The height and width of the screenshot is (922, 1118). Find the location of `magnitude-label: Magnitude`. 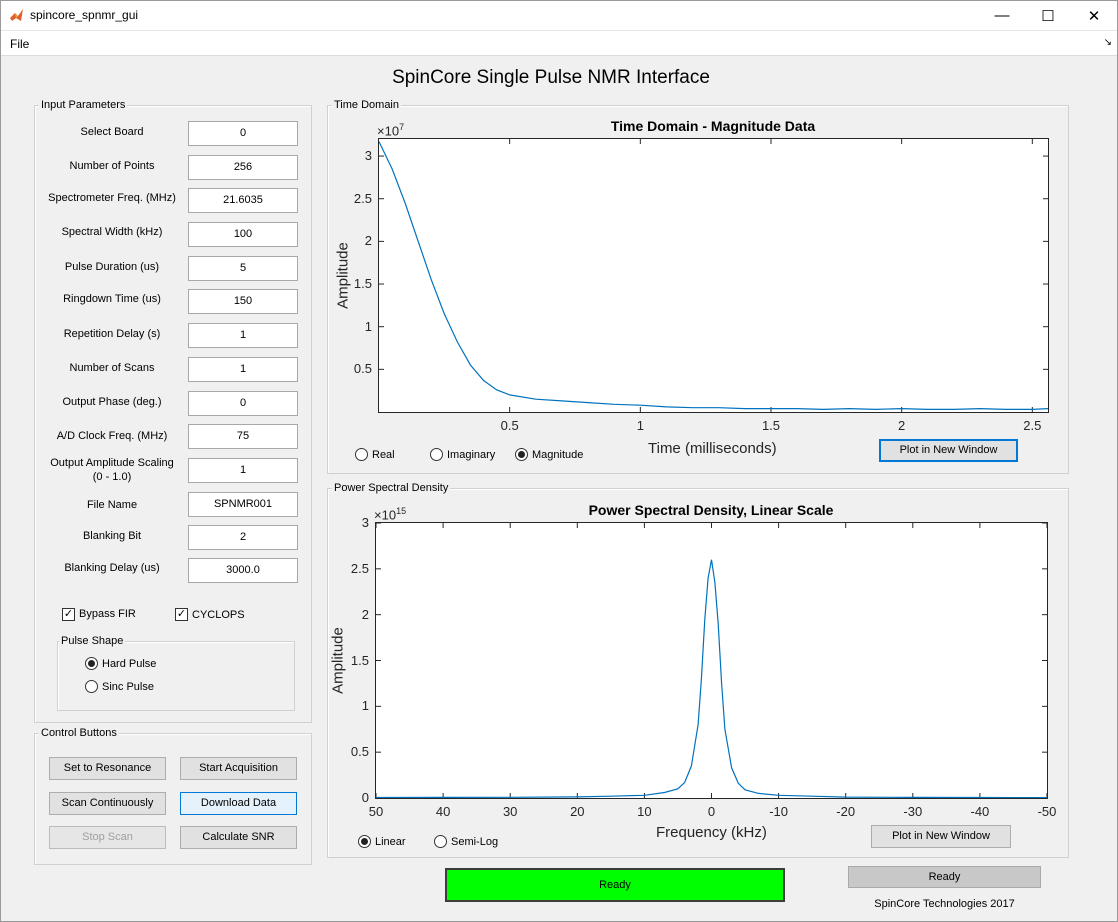

magnitude-label: Magnitude is located at coordinates (558, 455).